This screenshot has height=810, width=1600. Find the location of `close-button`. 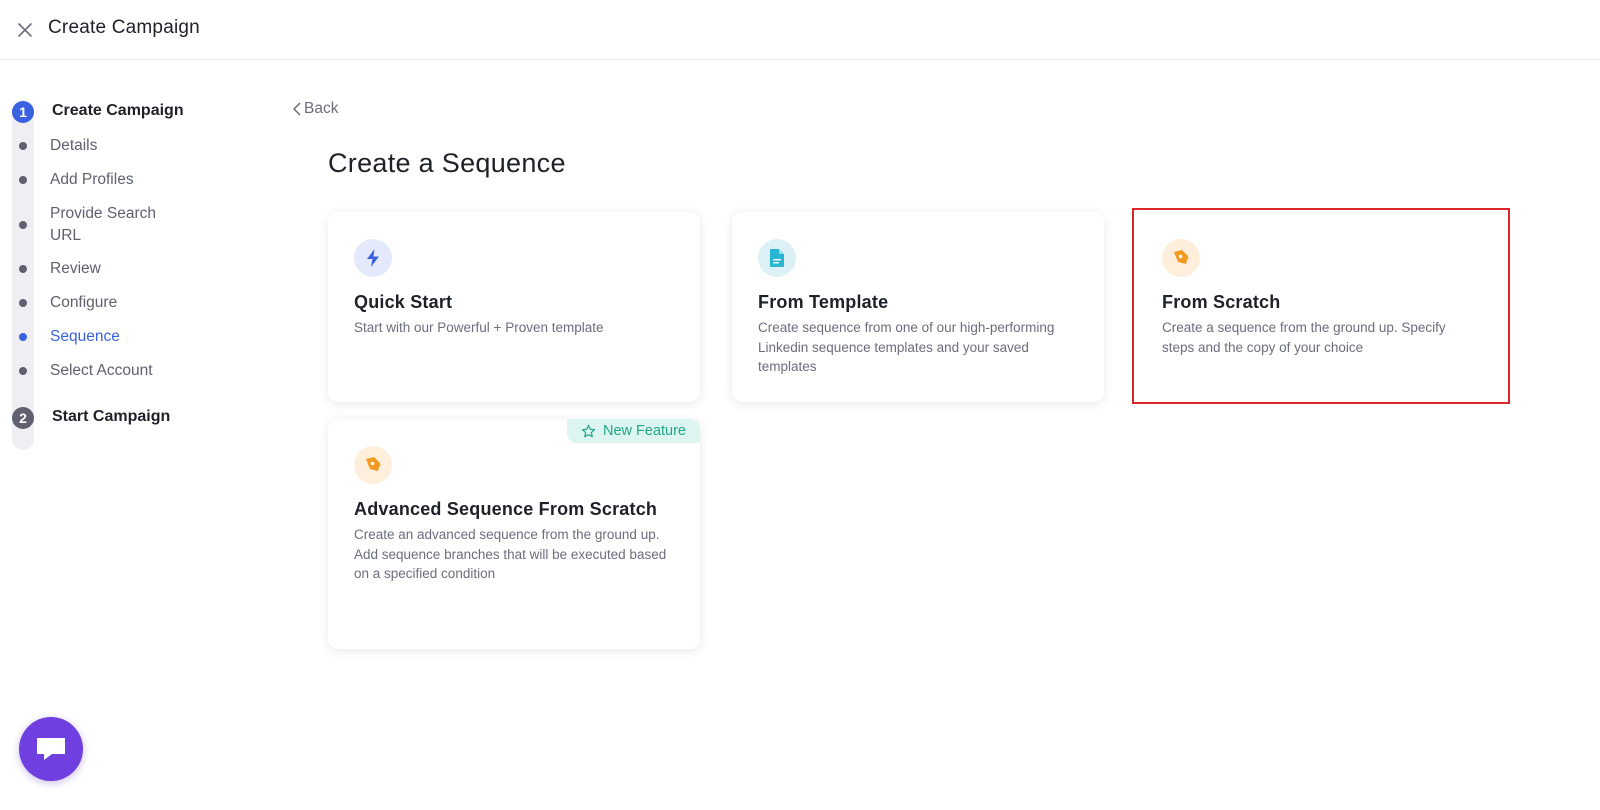

close-button is located at coordinates (25, 30).